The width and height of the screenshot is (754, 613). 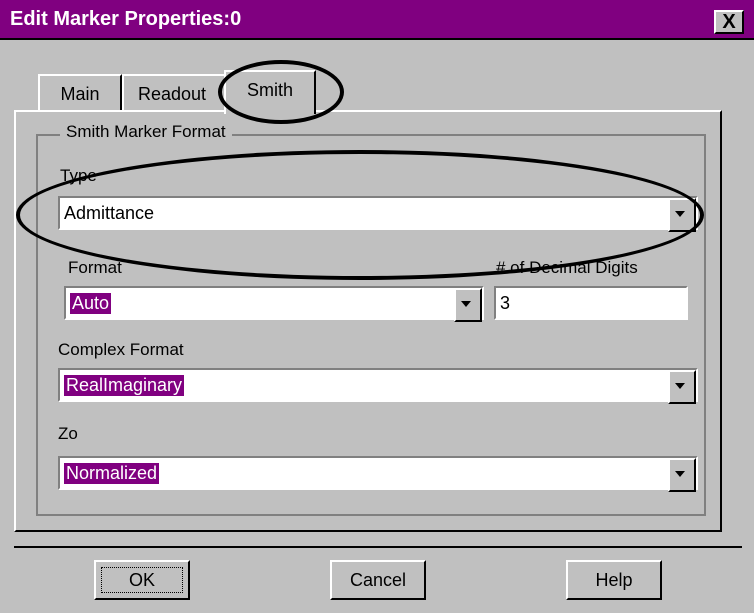 What do you see at coordinates (270, 92) in the screenshot?
I see `tab-smith: Smith` at bounding box center [270, 92].